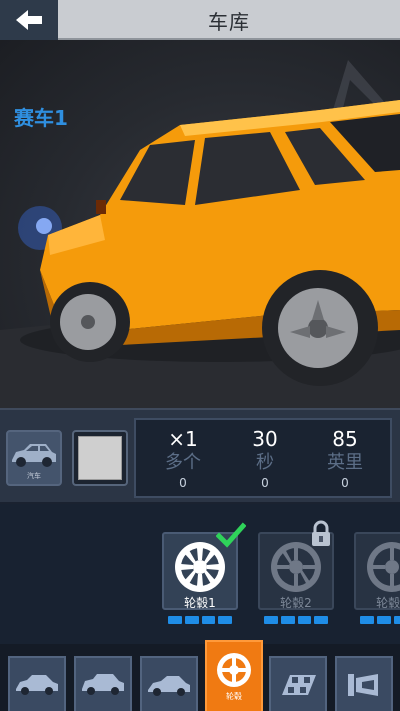 The height and width of the screenshot is (711, 400). Describe the element at coordinates (183, 462) in the screenshot. I see `stat-name: 多个` at that location.